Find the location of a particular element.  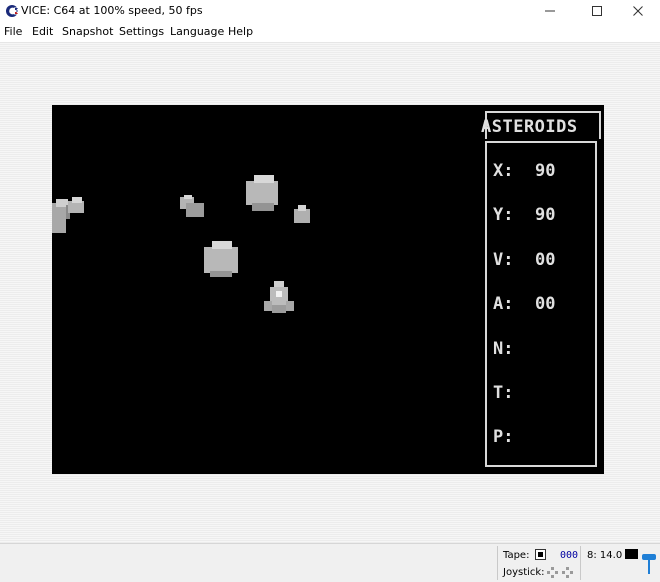

menu-settings: Settings is located at coordinates (141, 31).